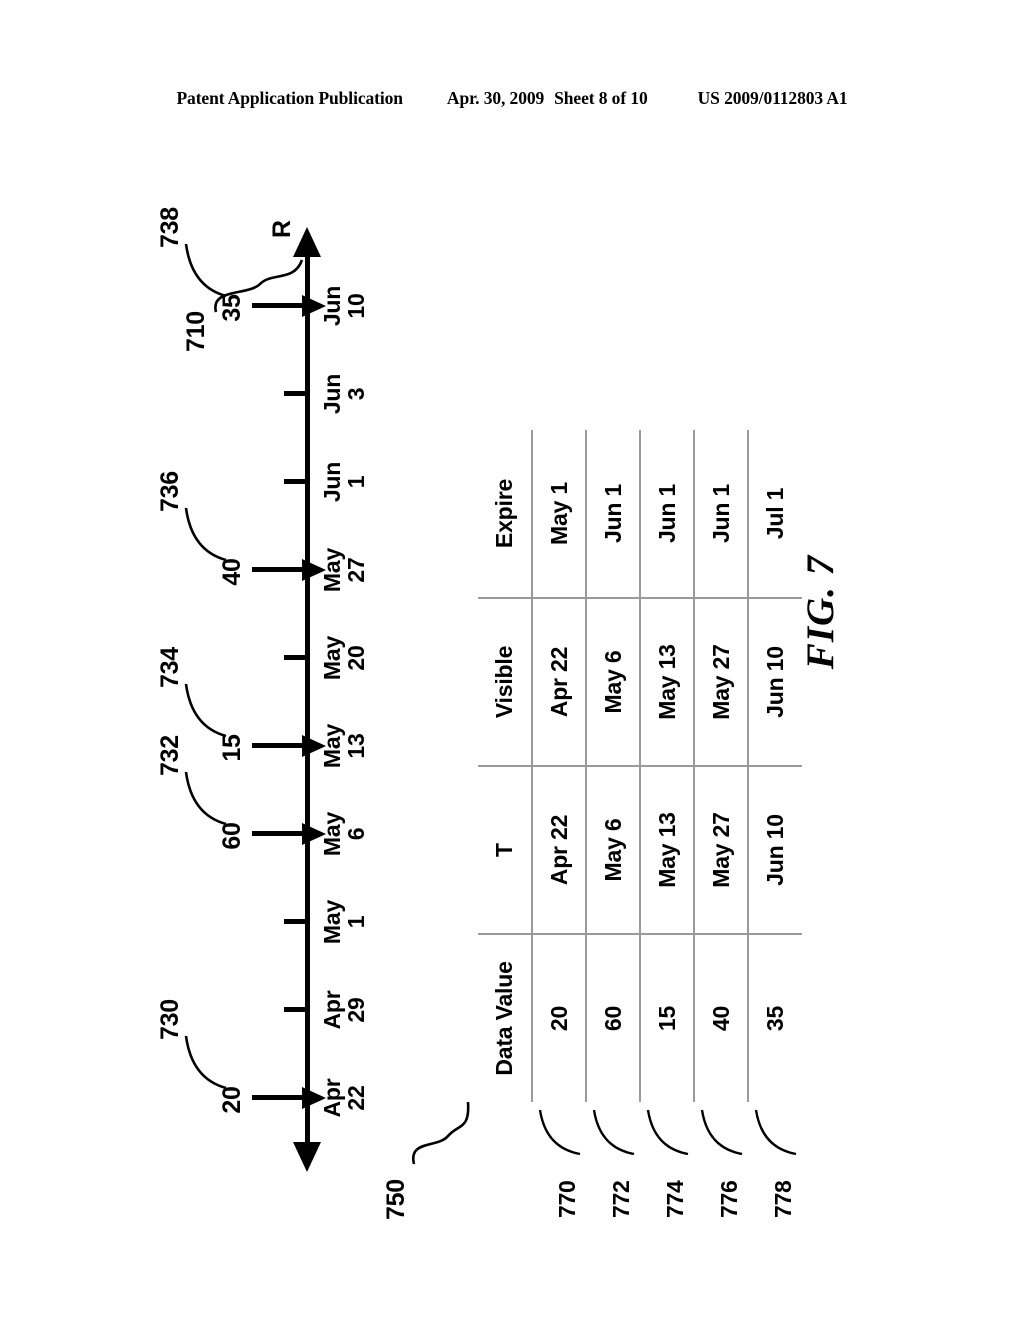  I want to click on axis-tick-label: Jun 10, so click(344, 306).